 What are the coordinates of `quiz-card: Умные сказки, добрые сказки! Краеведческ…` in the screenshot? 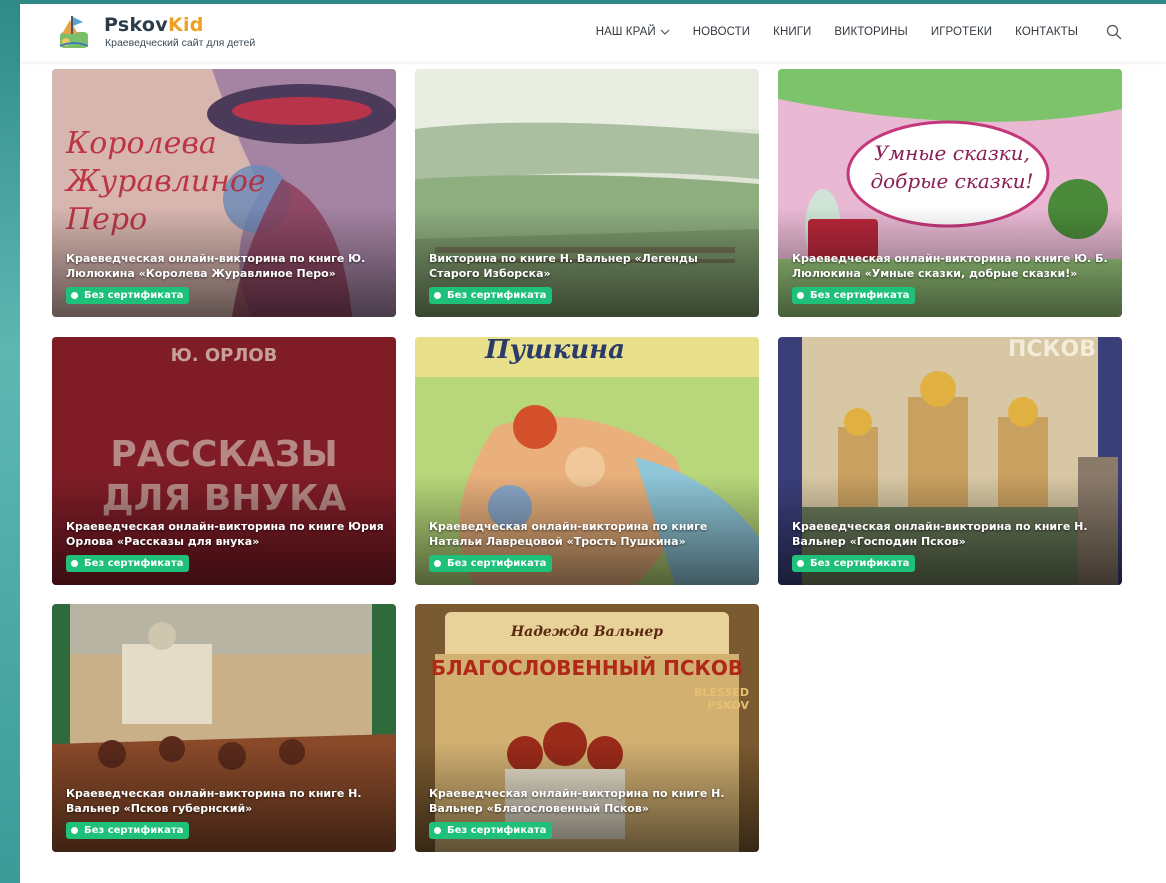 It's located at (950, 193).